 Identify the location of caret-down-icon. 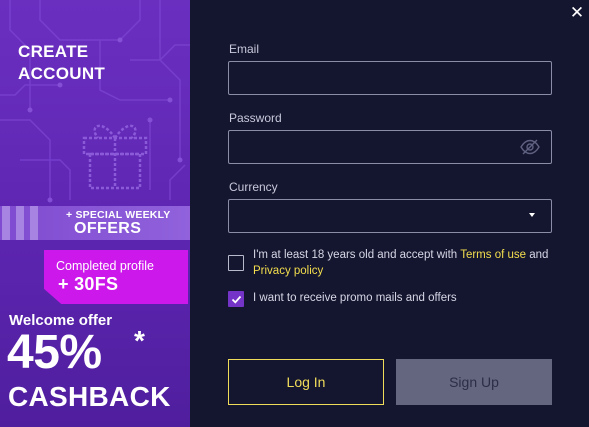
(532, 215).